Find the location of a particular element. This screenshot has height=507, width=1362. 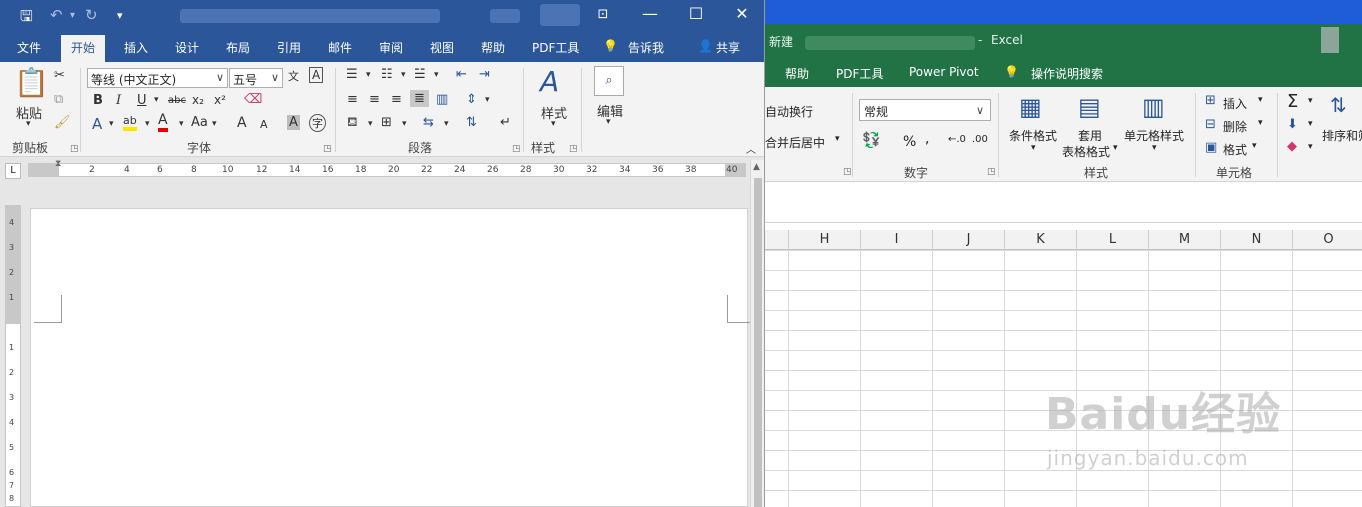

scrollbar-thumb is located at coordinates (758, 342).